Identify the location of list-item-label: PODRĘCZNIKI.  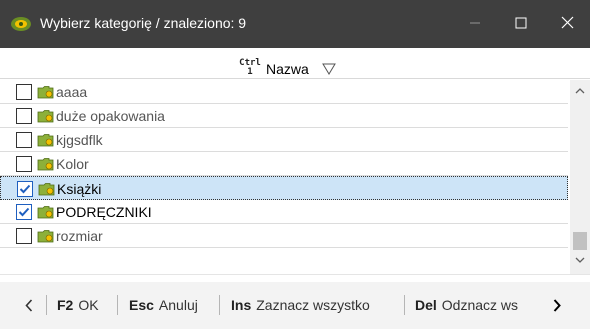
(104, 212).